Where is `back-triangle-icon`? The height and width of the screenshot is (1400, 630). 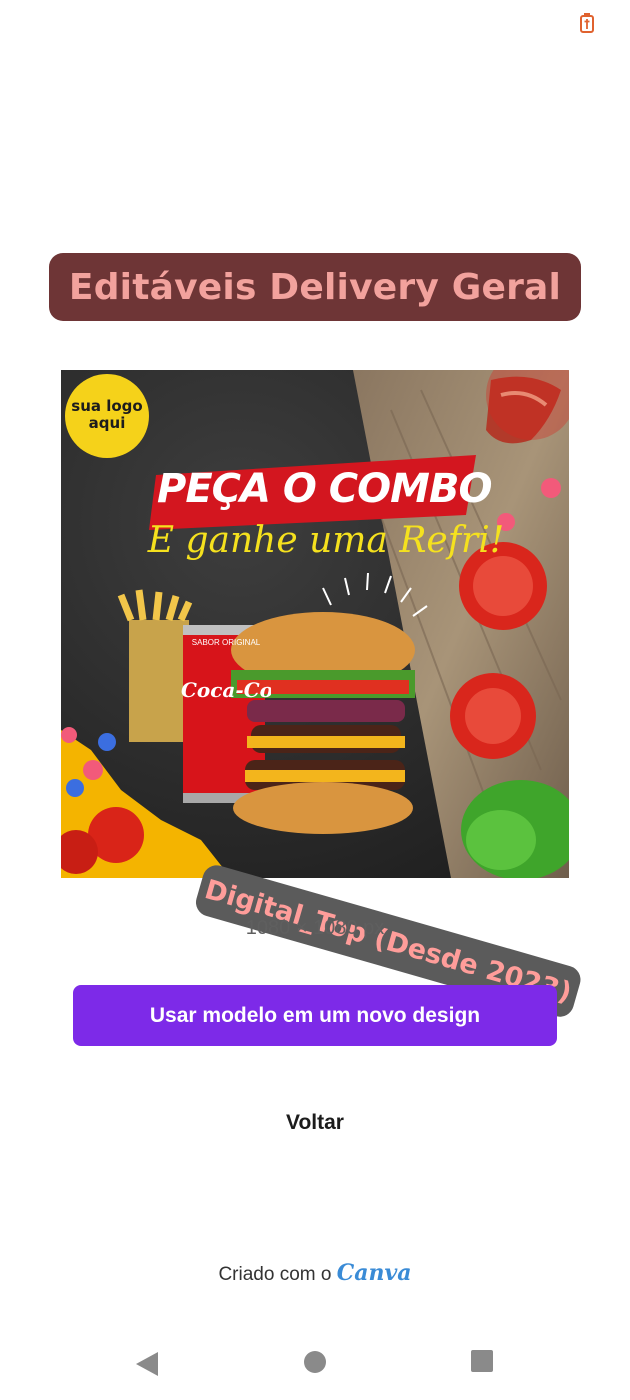 back-triangle-icon is located at coordinates (147, 1364).